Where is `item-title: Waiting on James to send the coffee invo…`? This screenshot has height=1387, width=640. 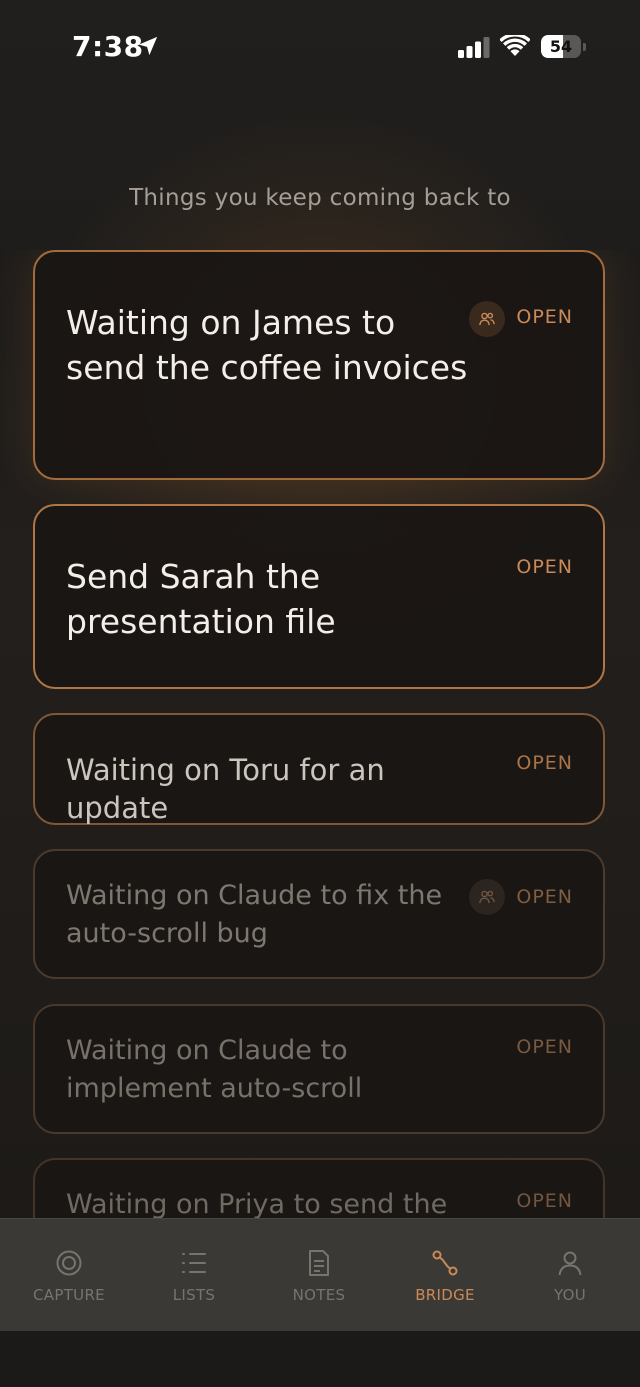
item-title: Waiting on James to send the coffee invo… is located at coordinates (267, 345).